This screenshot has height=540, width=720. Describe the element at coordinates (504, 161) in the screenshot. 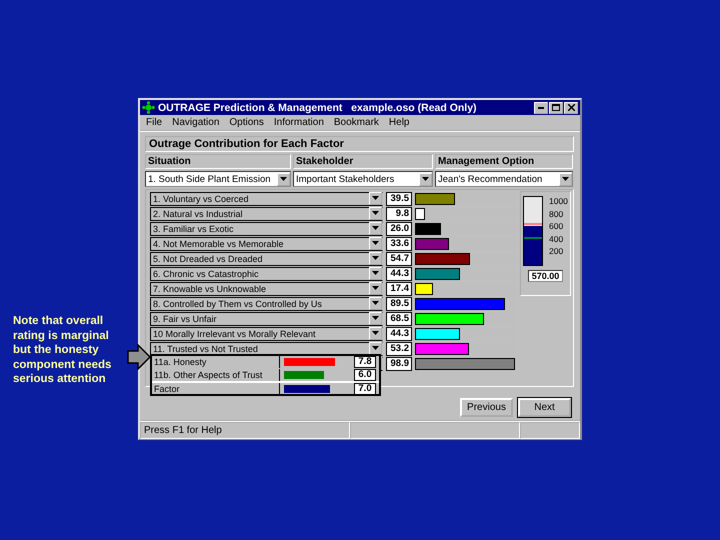

I see `selector-label: Management Option` at that location.